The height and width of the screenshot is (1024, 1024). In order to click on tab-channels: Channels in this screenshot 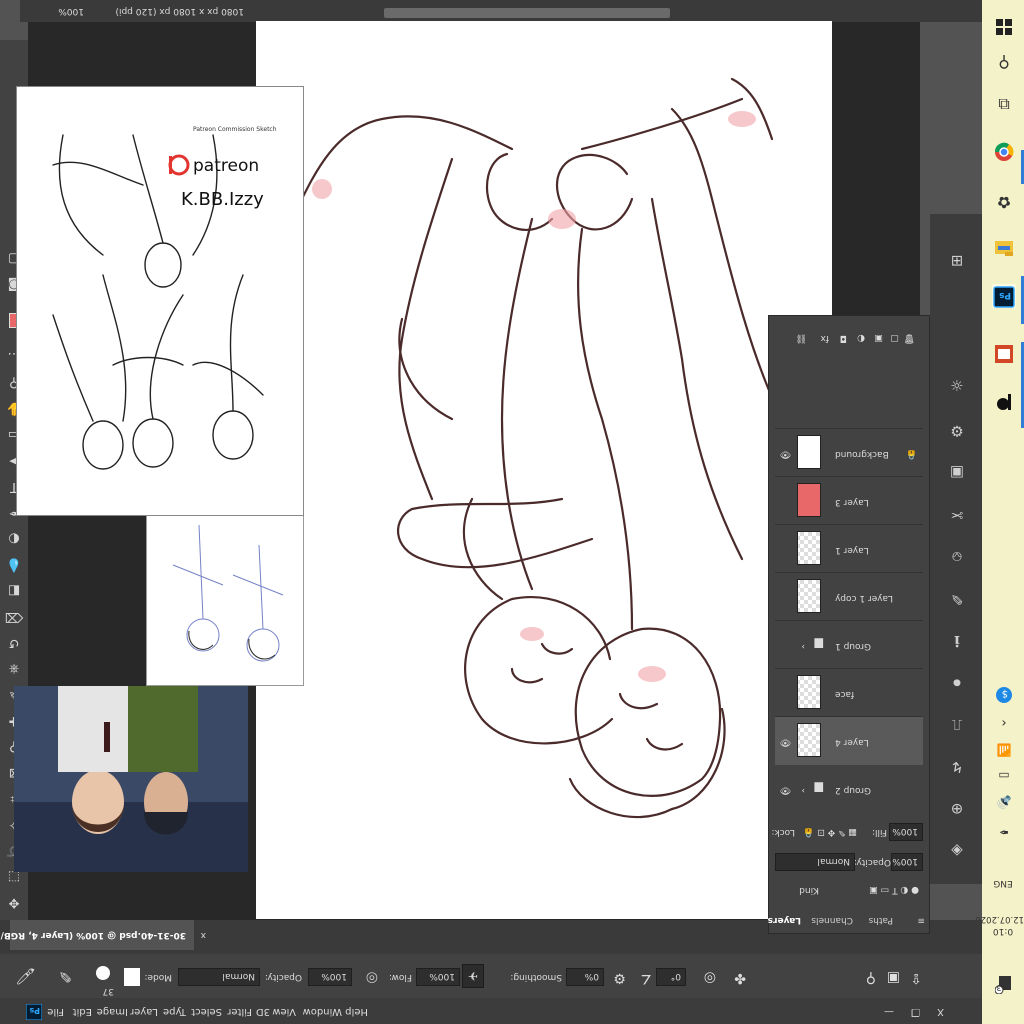, I will do `click(832, 920)`.